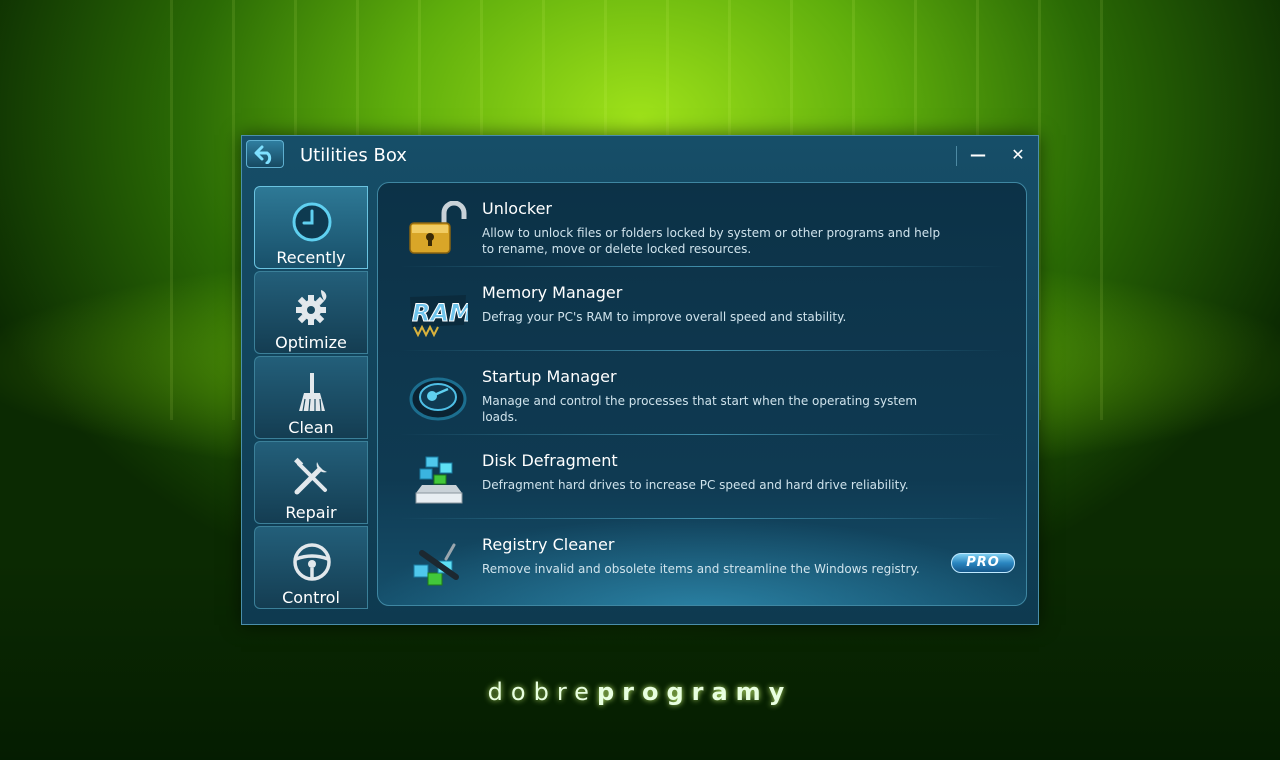 The width and height of the screenshot is (1280, 760). Describe the element at coordinates (1018, 155) in the screenshot. I see `close-button: ✕` at that location.